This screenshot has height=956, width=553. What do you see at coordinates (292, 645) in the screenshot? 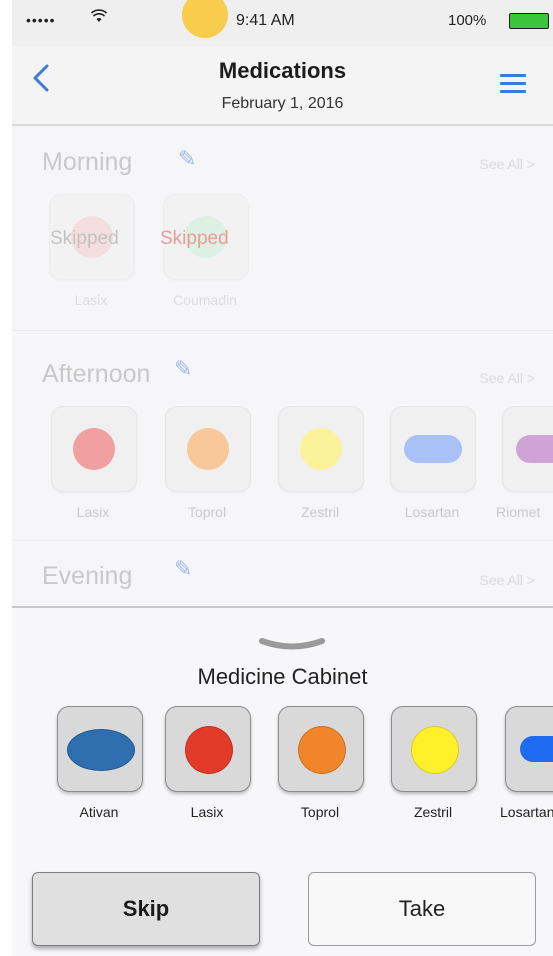
I see `drawer-handle-icon` at bounding box center [292, 645].